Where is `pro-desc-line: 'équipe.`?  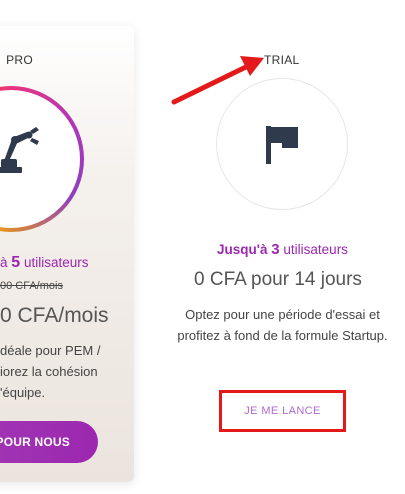
pro-desc-line: 'équipe. is located at coordinates (23, 392).